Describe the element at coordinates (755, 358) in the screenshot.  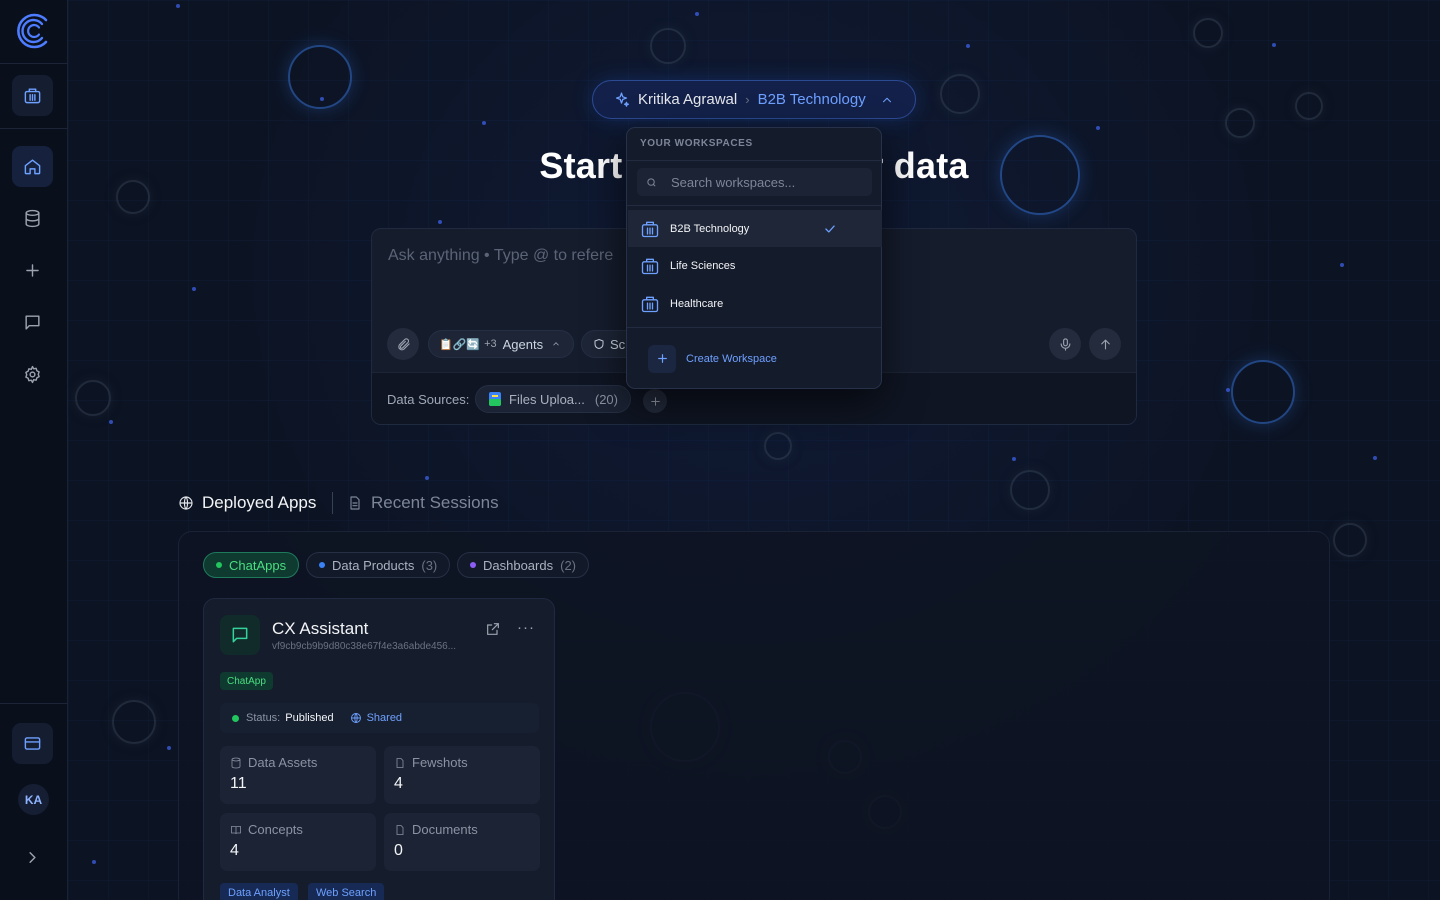
I see `create-workspace-button: Create Workspace` at that location.